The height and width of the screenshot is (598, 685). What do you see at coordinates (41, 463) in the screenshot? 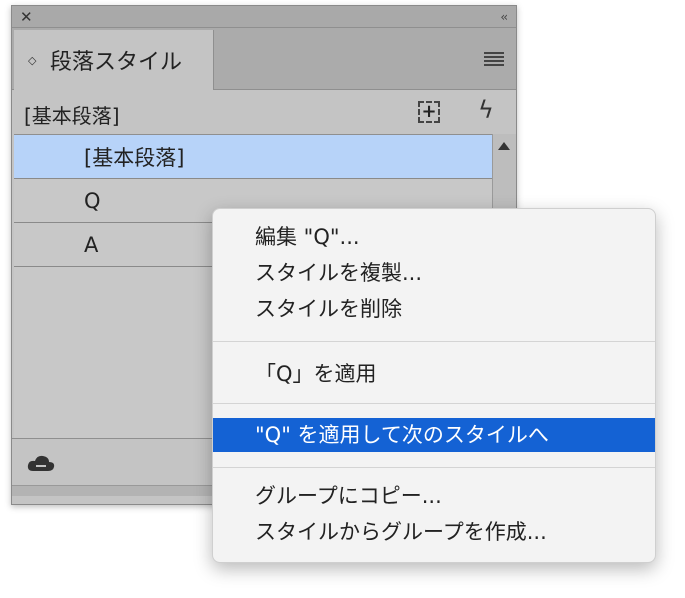
I see `creative-cloud-library-icon` at bounding box center [41, 463].